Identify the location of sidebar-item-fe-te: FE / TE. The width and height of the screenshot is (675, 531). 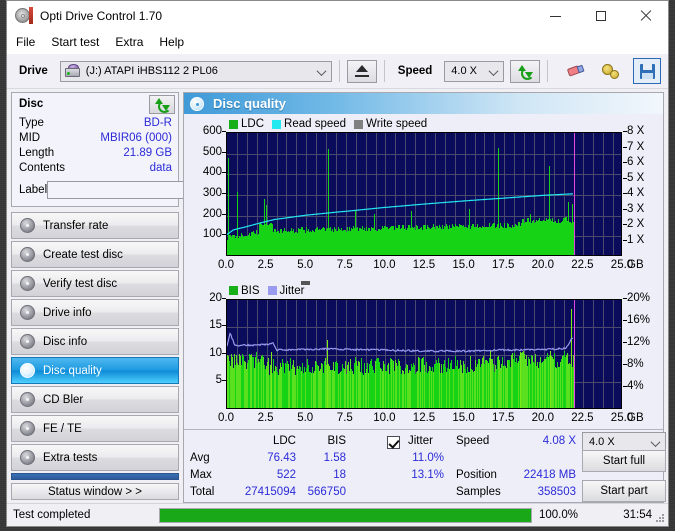
(95, 428).